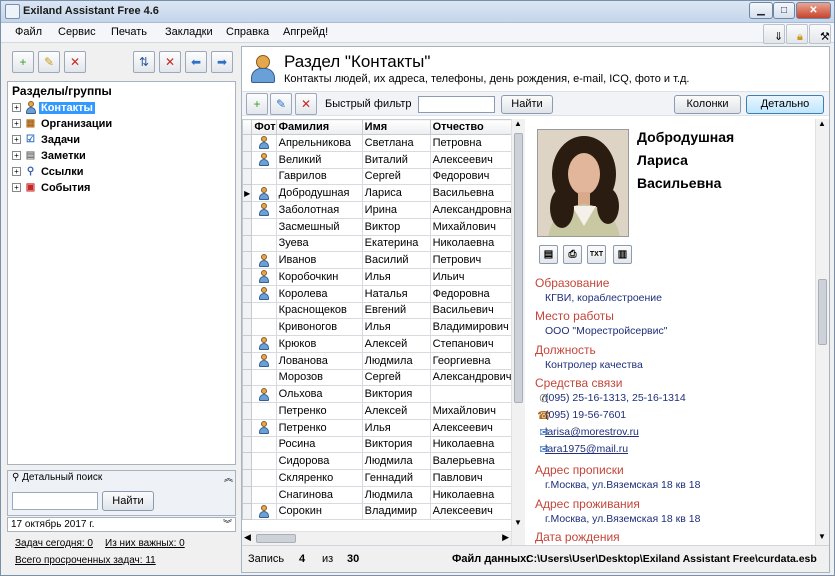 Image resolution: width=835 pixels, height=576 pixels. Describe the element at coordinates (396, 143) in the screenshot. I see `firstname-cell: Светлана` at that location.